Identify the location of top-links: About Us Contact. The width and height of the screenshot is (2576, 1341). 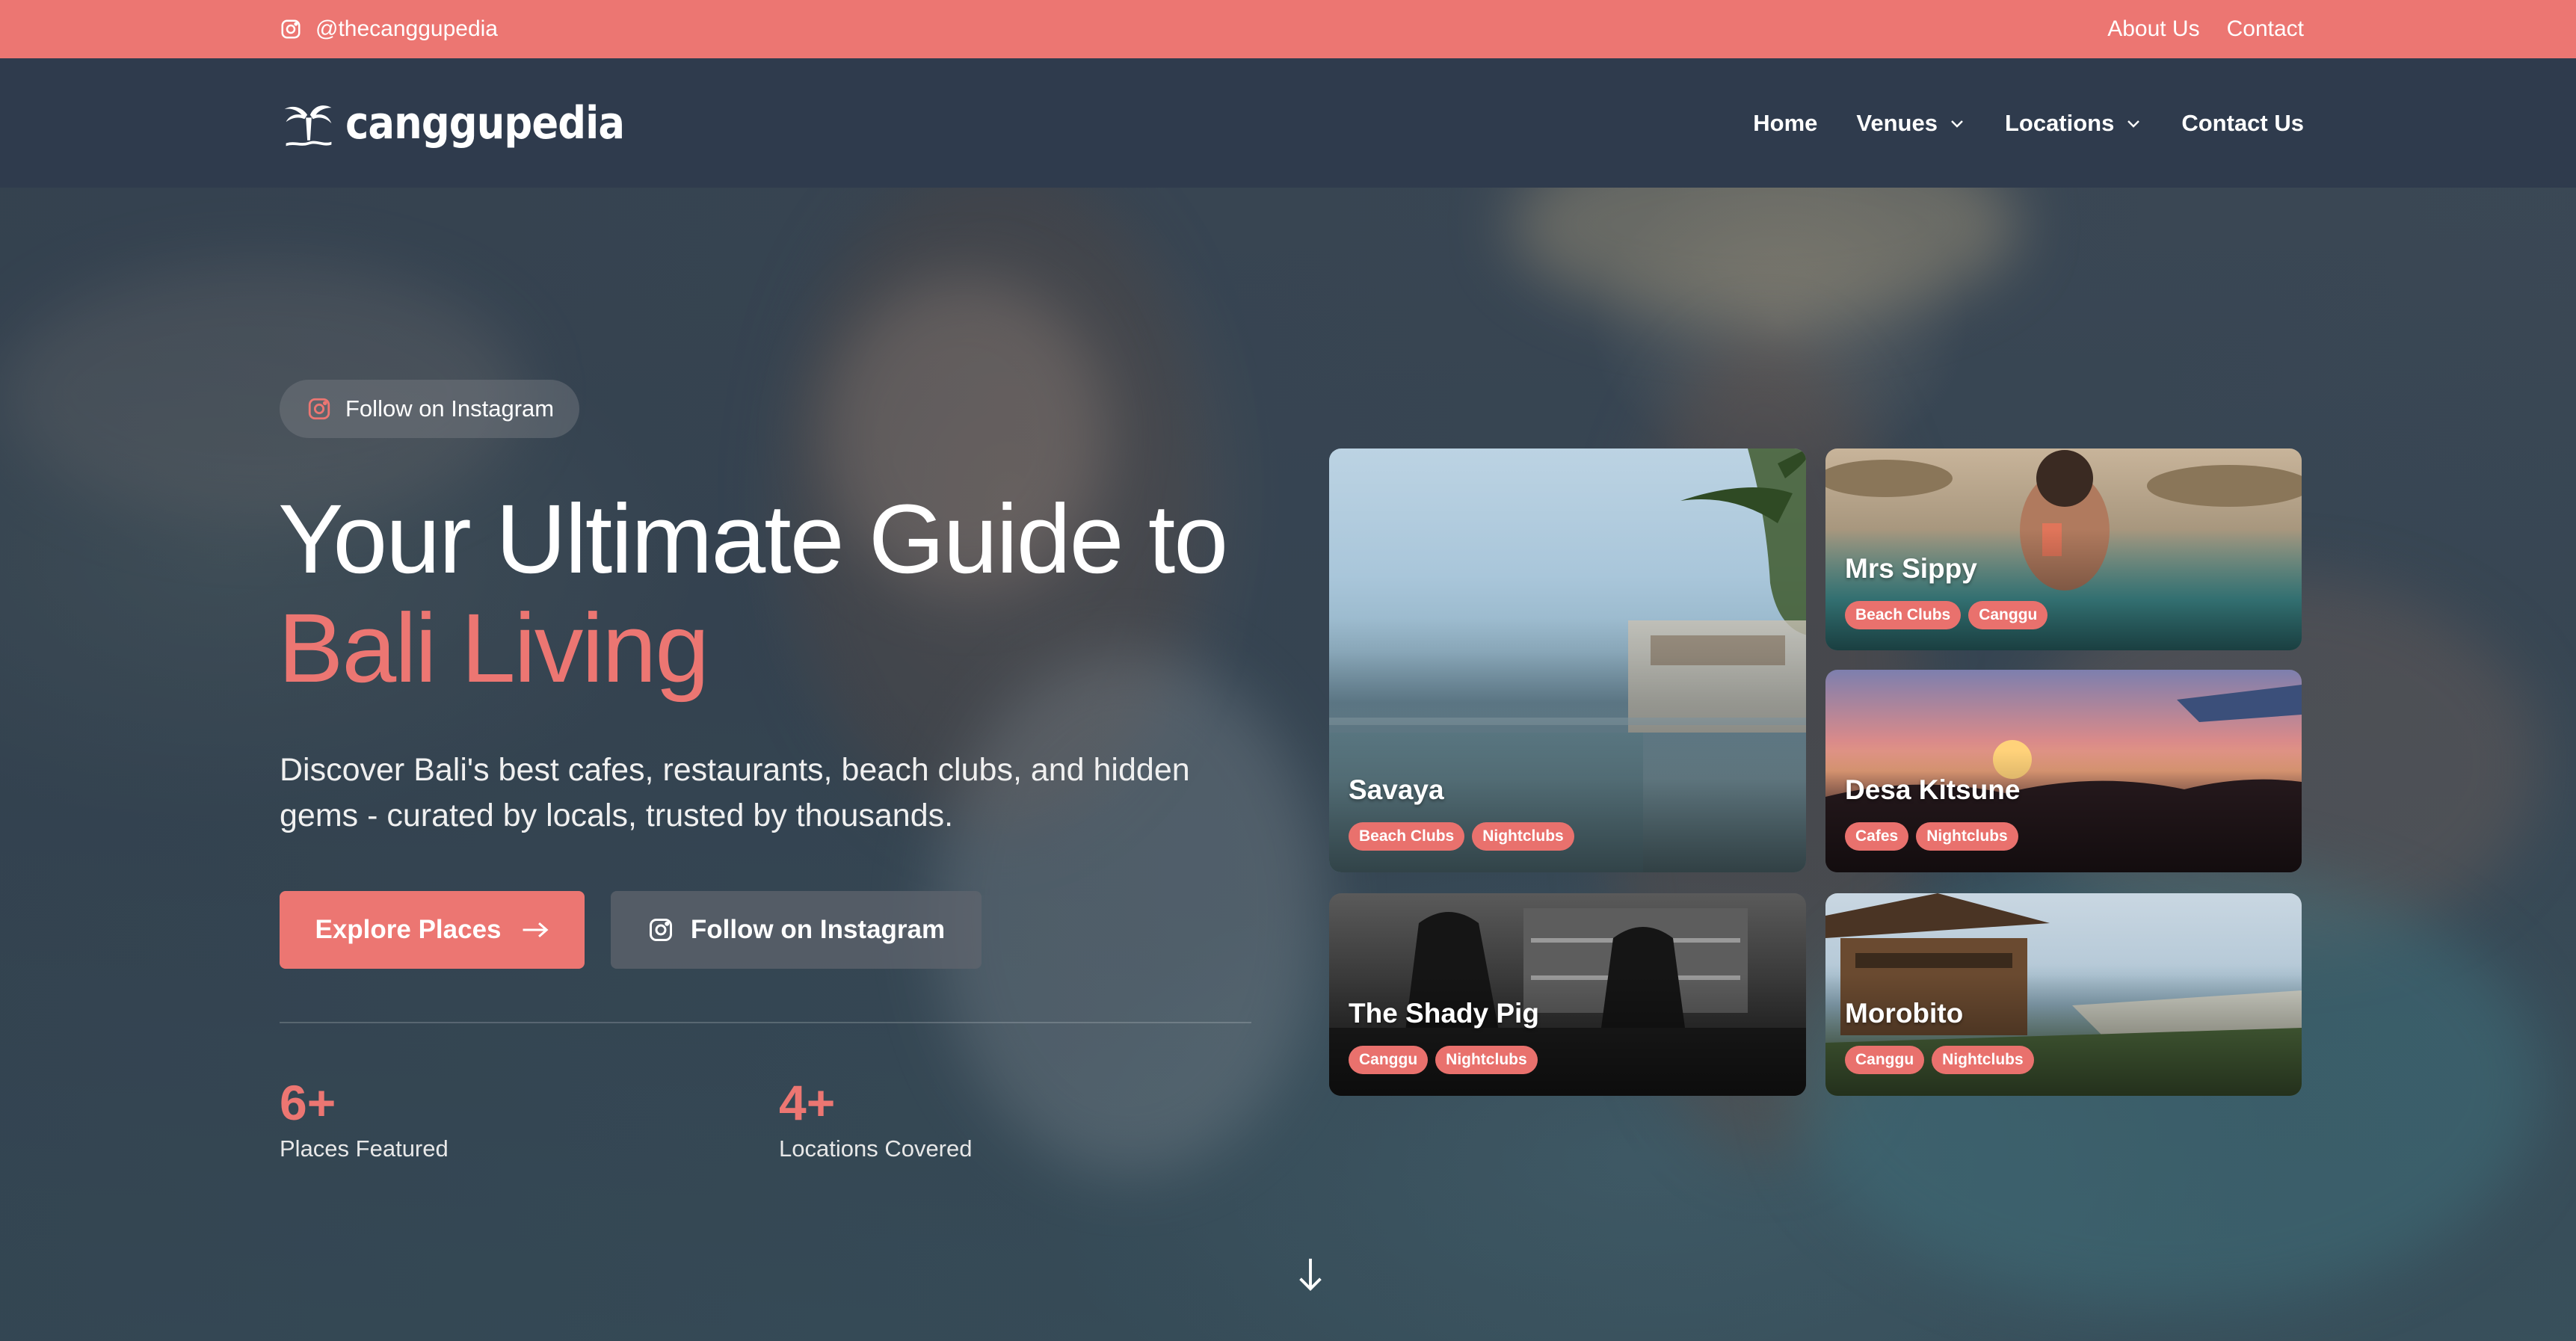
(2205, 29).